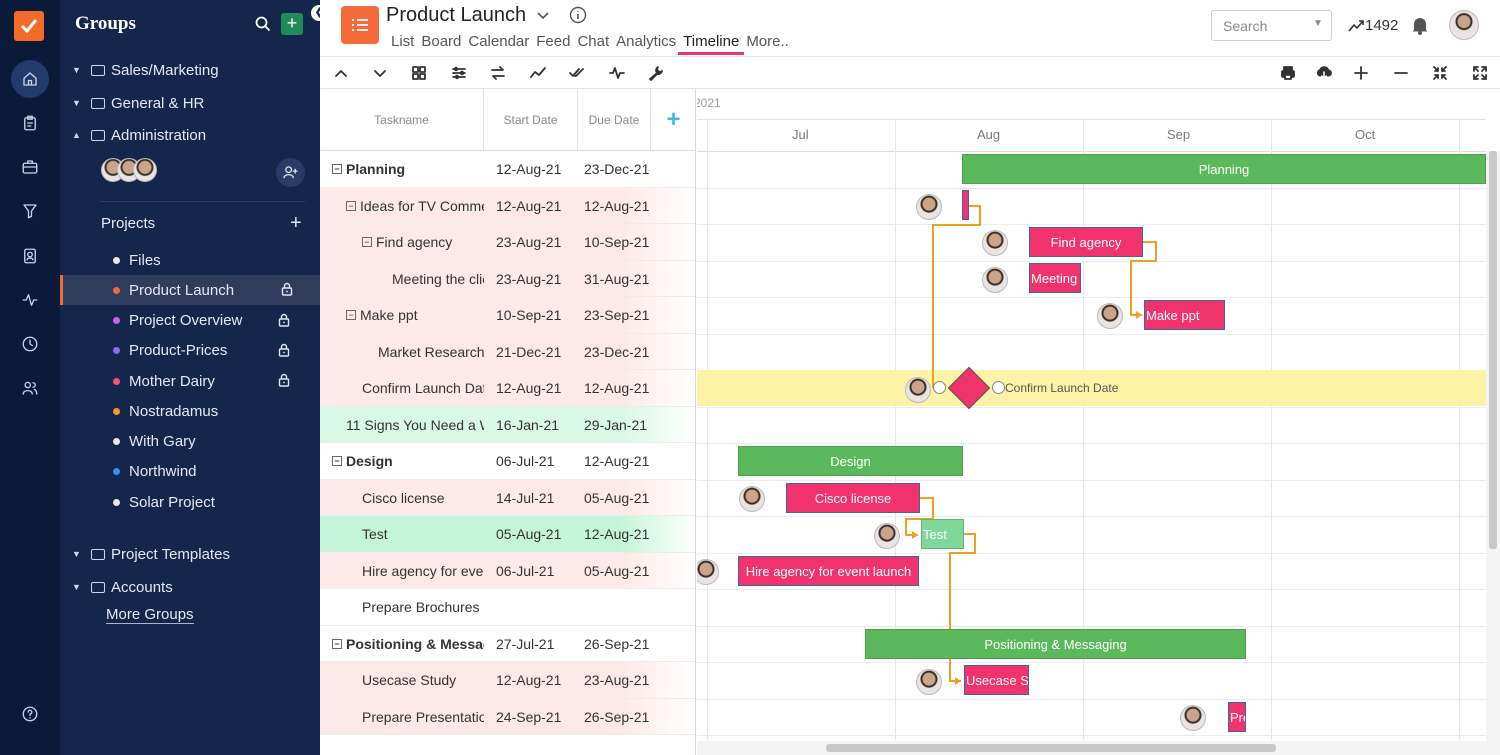  I want to click on task-row: Prepare Presentation 24-Sep-21 26-Sep-21, so click(507, 716).